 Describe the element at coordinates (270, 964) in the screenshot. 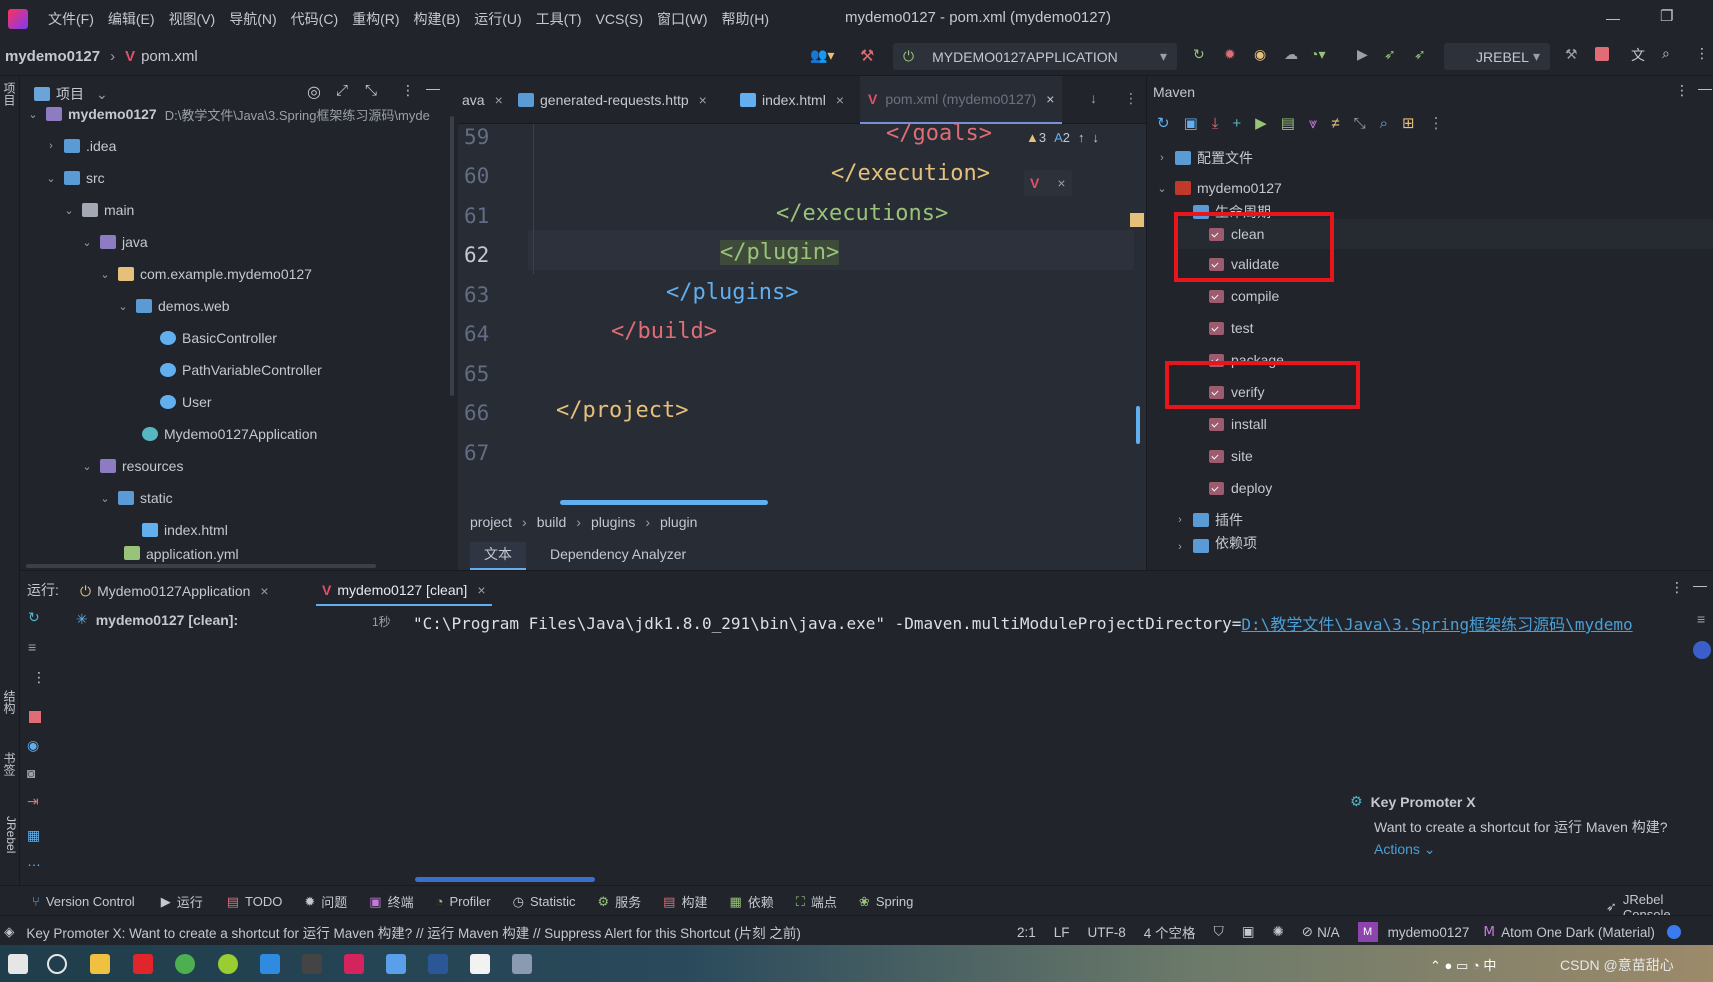

I see `app-blue-icon` at that location.